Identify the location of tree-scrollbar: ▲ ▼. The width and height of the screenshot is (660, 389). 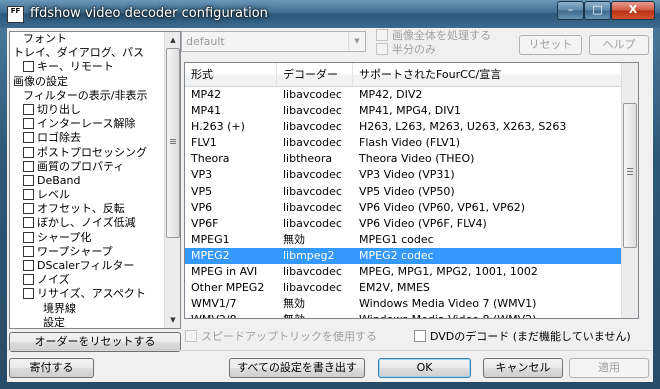
(172, 180).